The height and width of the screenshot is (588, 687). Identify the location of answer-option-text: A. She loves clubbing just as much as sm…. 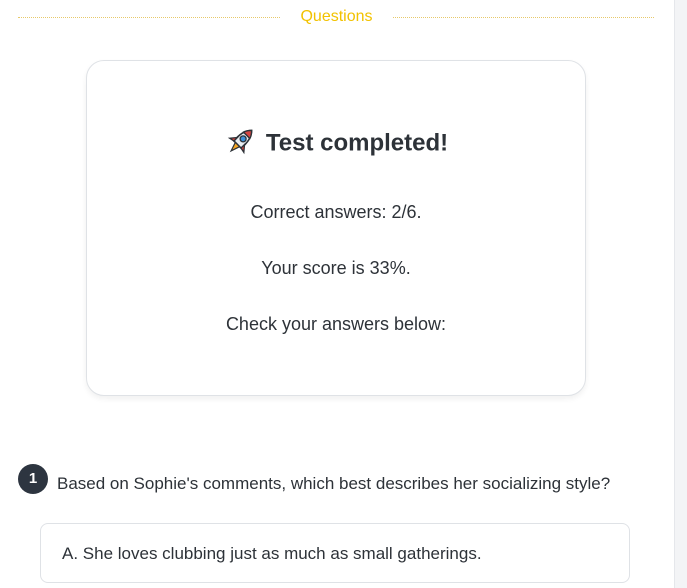
(272, 553).